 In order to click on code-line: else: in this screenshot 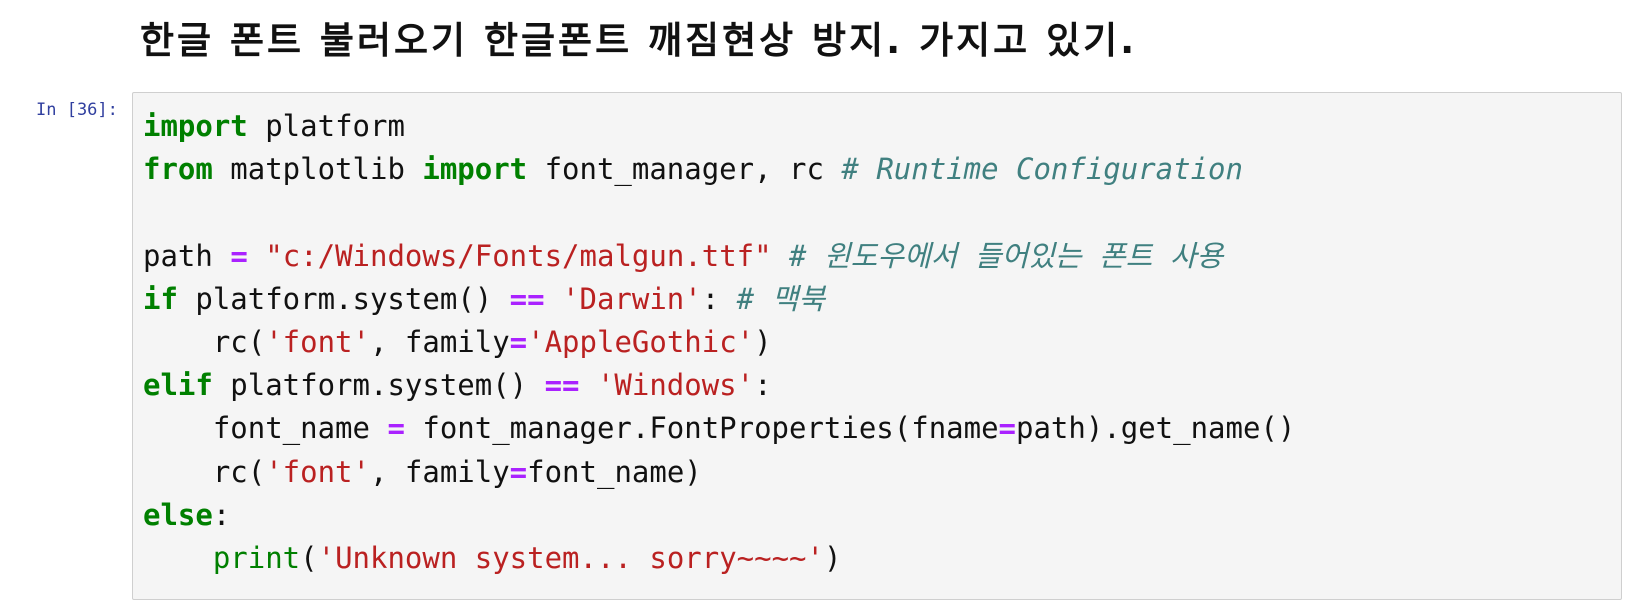, I will do `click(719, 515)`.